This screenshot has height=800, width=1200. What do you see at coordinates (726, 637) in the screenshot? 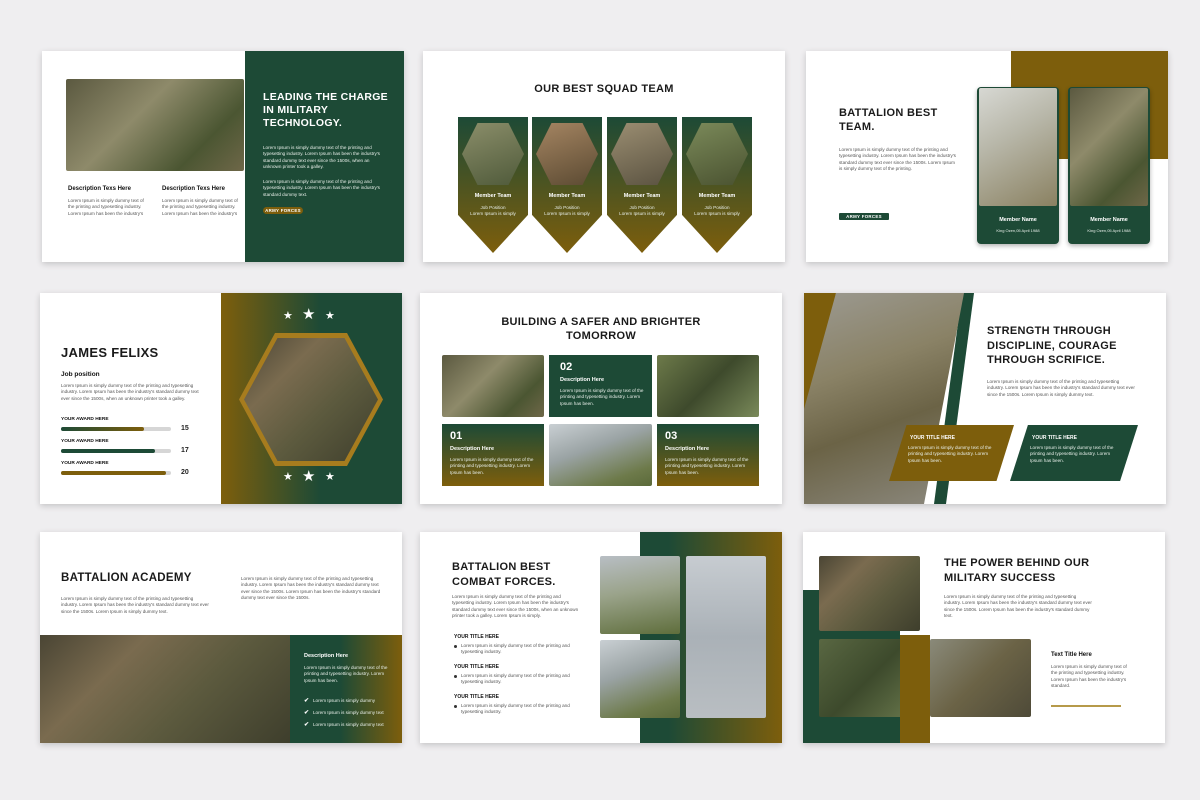
I see `jets-photo` at bounding box center [726, 637].